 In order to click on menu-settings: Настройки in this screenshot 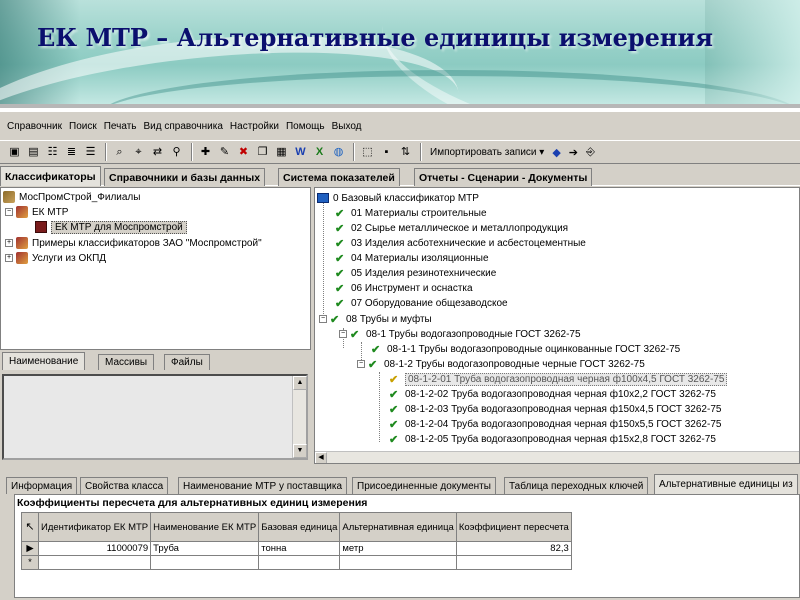, I will do `click(254, 126)`.